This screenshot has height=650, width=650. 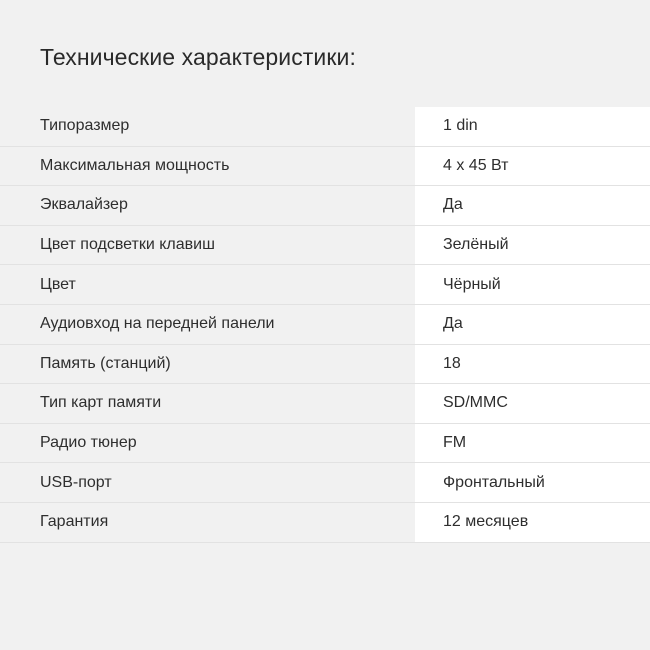 I want to click on spec-row-memory-card: Тип карт памяти SD/MMC, so click(x=325, y=404).